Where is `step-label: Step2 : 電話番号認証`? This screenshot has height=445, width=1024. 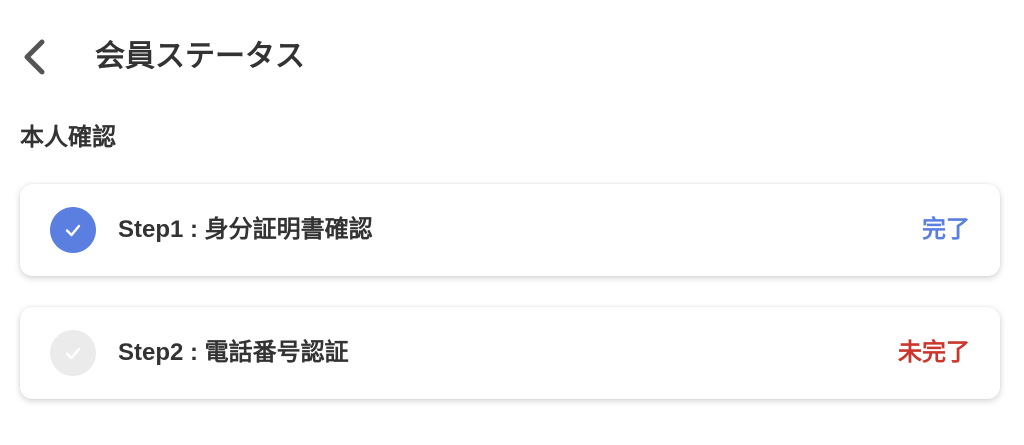
step-label: Step2 : 電話番号認証 is located at coordinates (233, 352).